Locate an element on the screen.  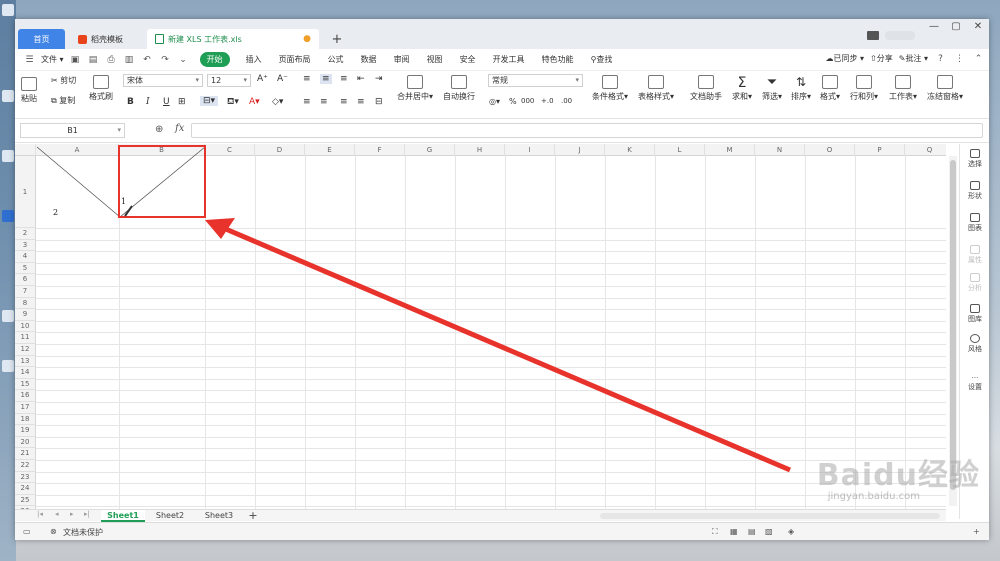
panel-analysis: 分析 is located at coordinates (974, 283).